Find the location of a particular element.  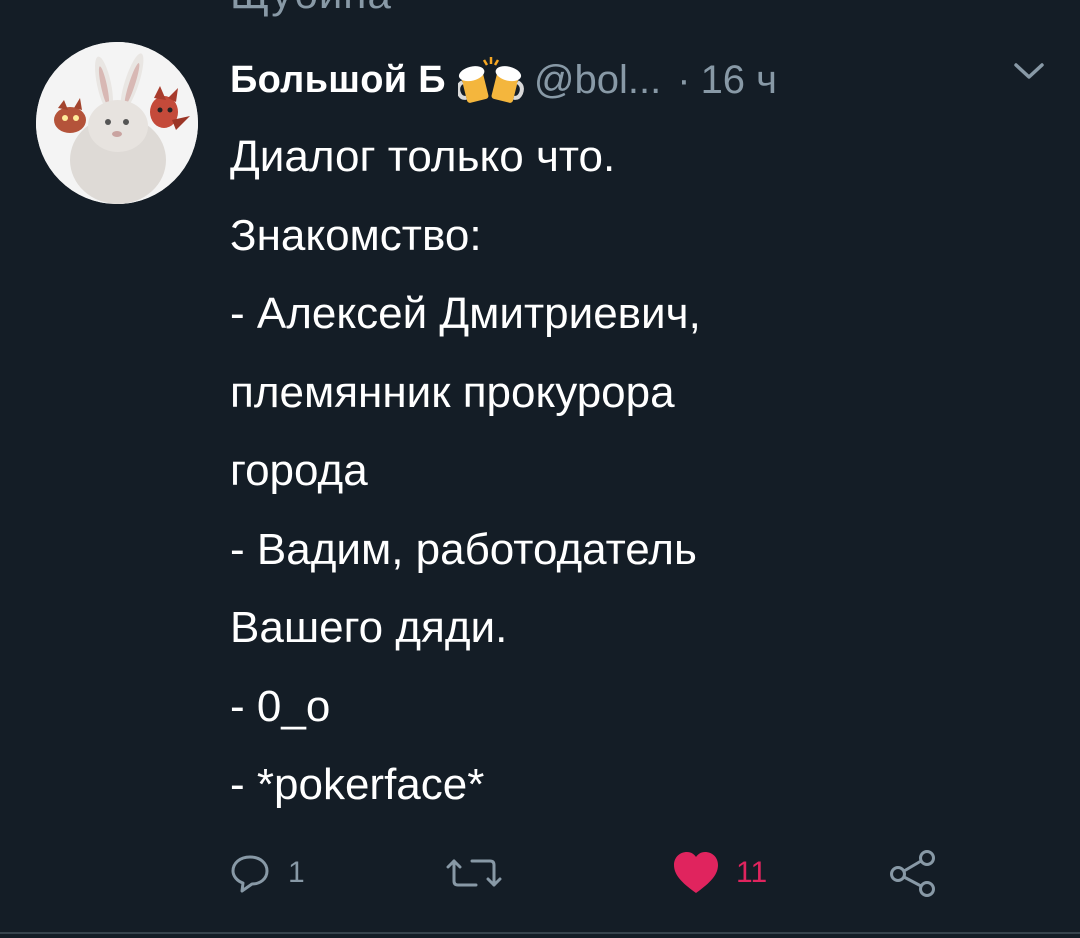

tweet-divider is located at coordinates (540, 933).